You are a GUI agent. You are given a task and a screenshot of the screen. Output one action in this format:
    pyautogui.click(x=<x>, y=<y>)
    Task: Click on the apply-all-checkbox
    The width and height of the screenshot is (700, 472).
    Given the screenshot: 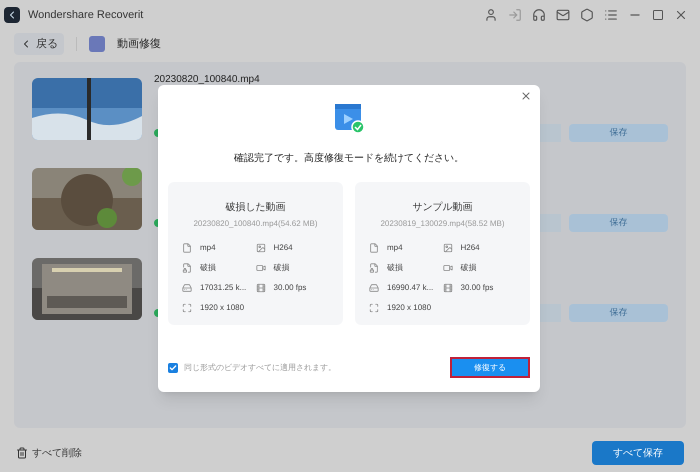 What is the action you would take?
    pyautogui.click(x=173, y=367)
    